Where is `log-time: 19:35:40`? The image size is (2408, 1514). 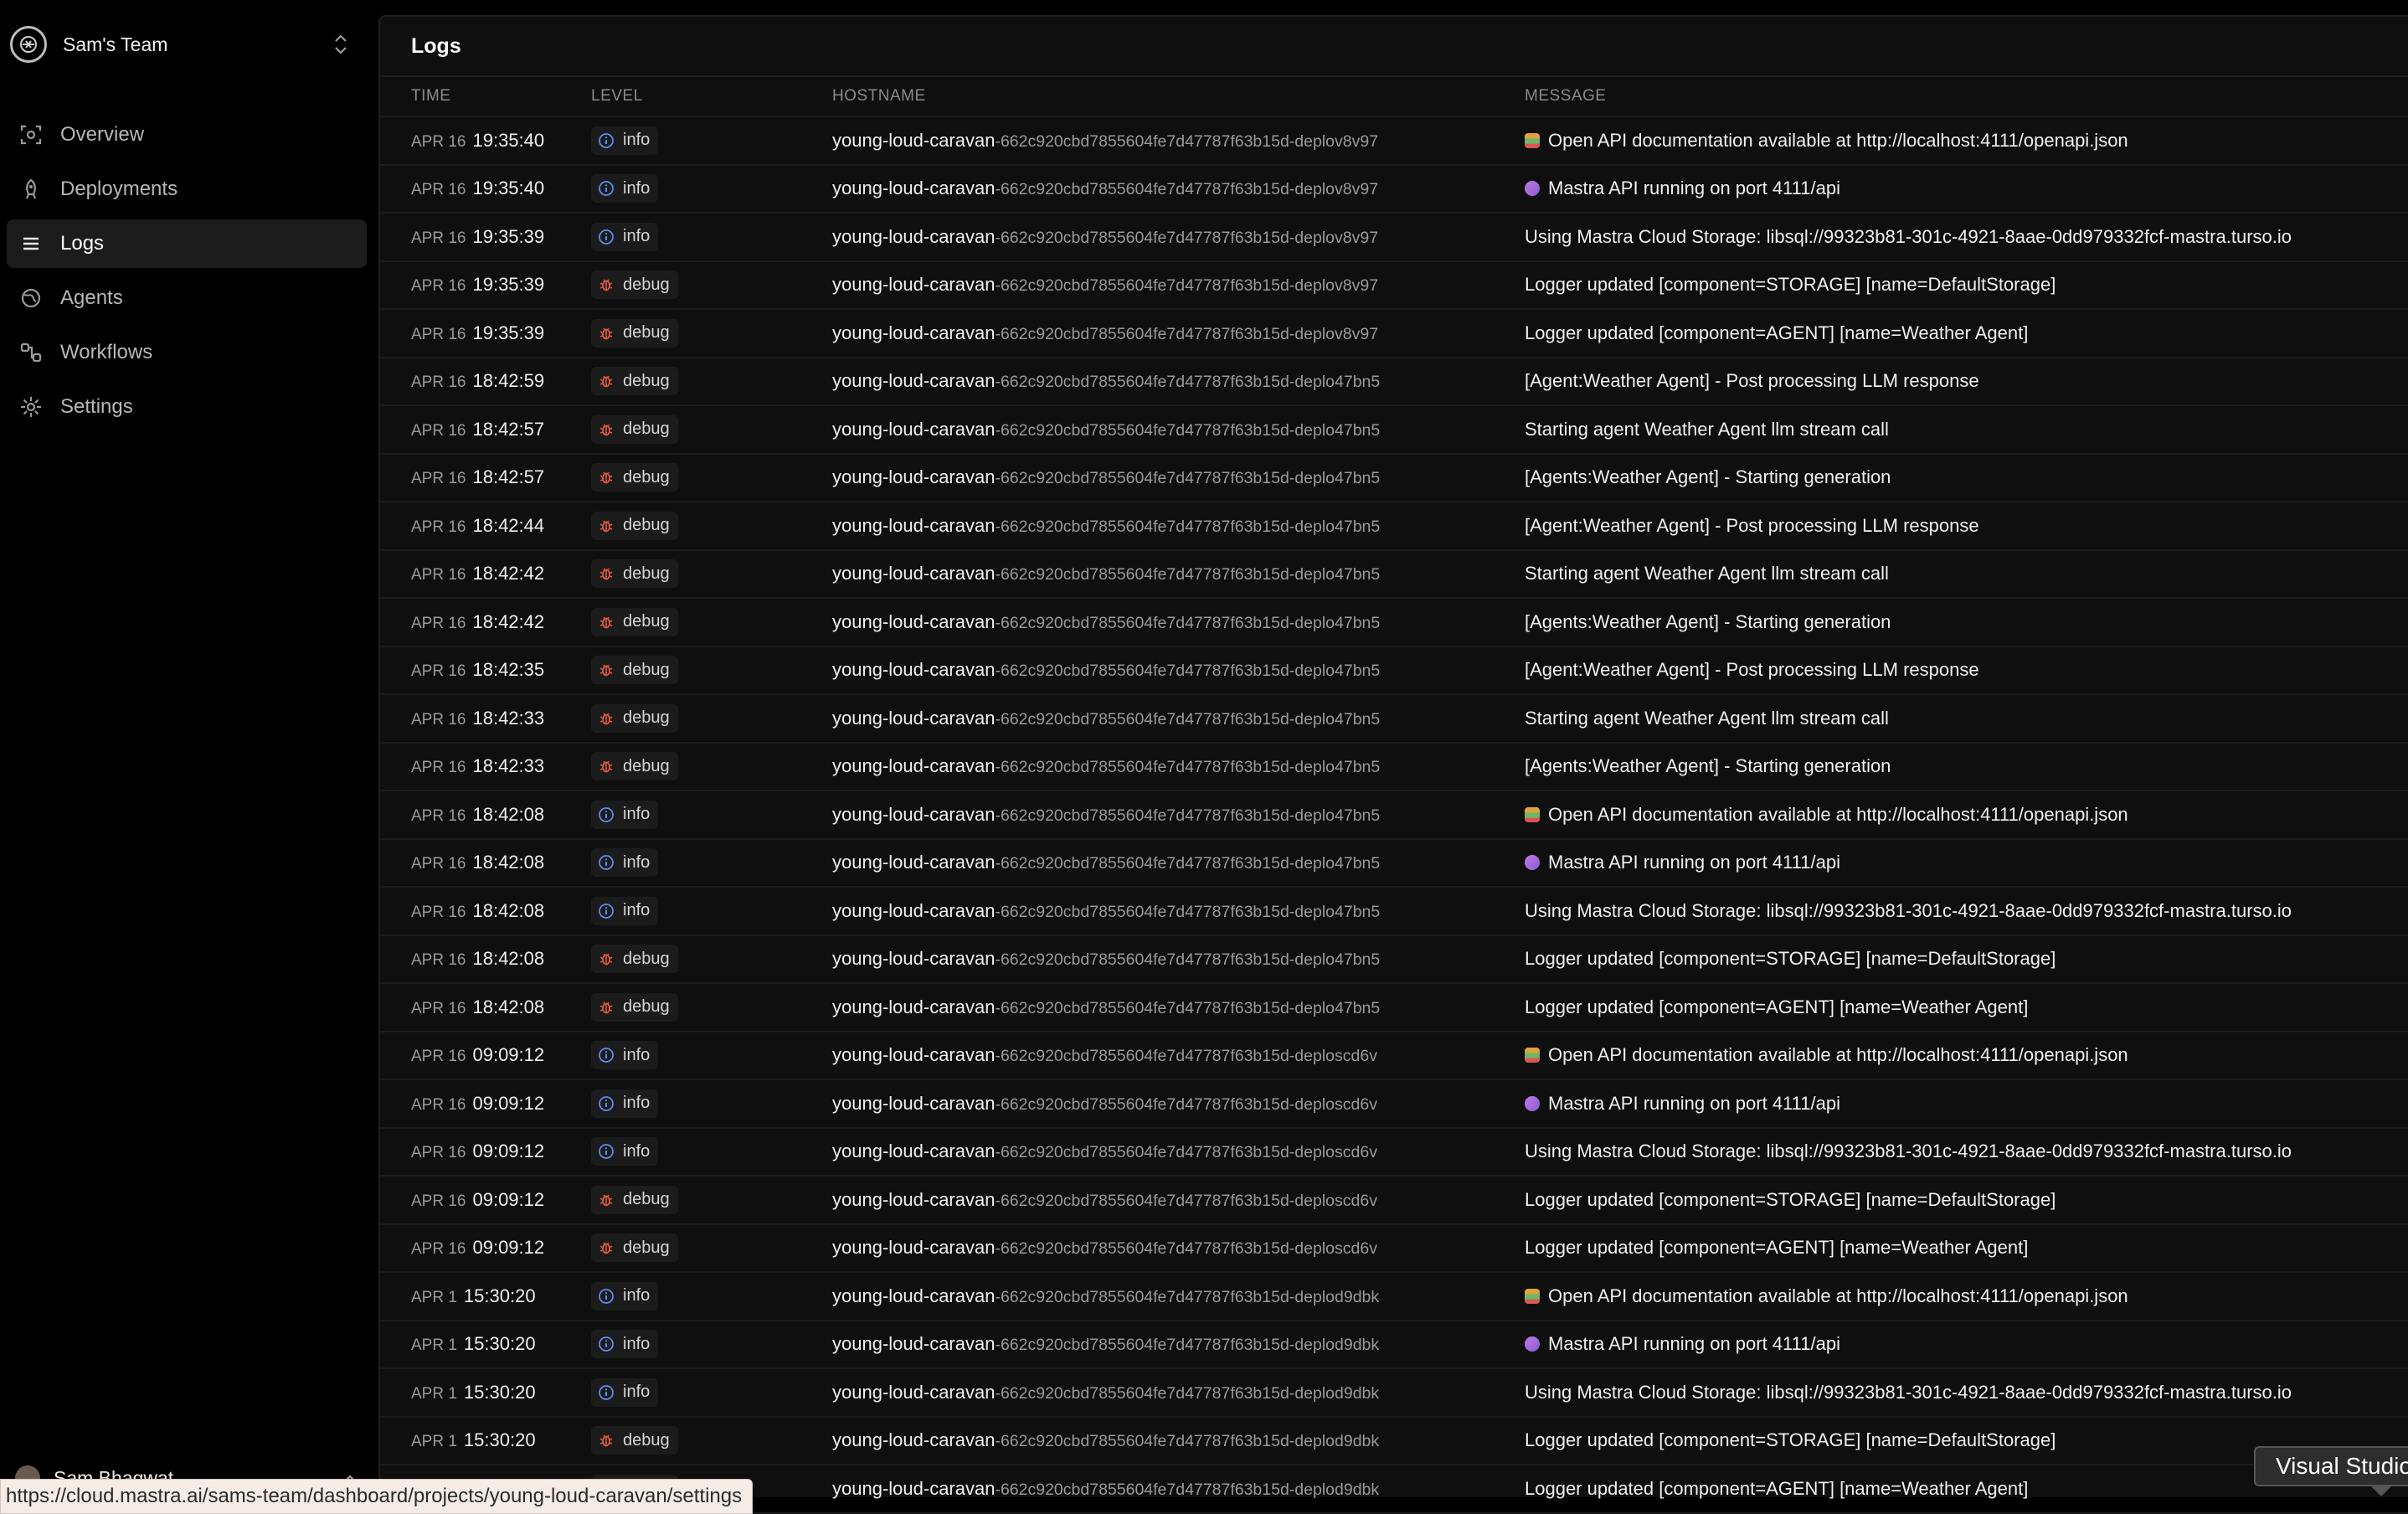
log-time: 19:35:40 is located at coordinates (508, 140).